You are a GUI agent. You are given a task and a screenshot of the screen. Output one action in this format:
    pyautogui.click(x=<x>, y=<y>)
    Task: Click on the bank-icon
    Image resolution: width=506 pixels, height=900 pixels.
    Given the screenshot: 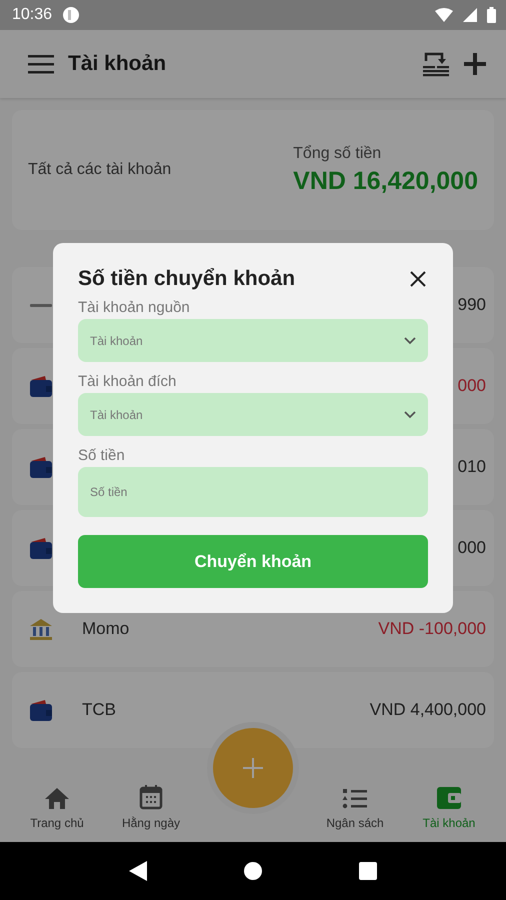 What is the action you would take?
    pyautogui.click(x=41, y=629)
    